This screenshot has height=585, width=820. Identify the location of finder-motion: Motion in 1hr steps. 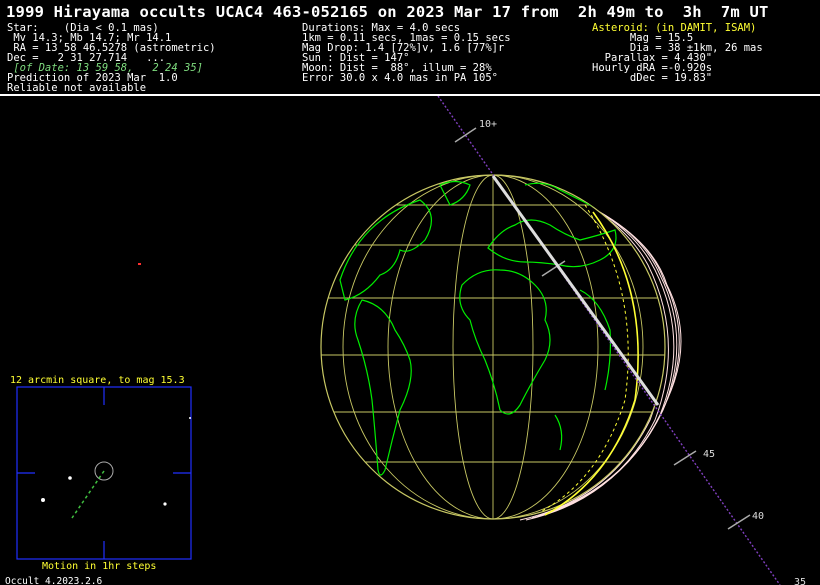
(99, 566).